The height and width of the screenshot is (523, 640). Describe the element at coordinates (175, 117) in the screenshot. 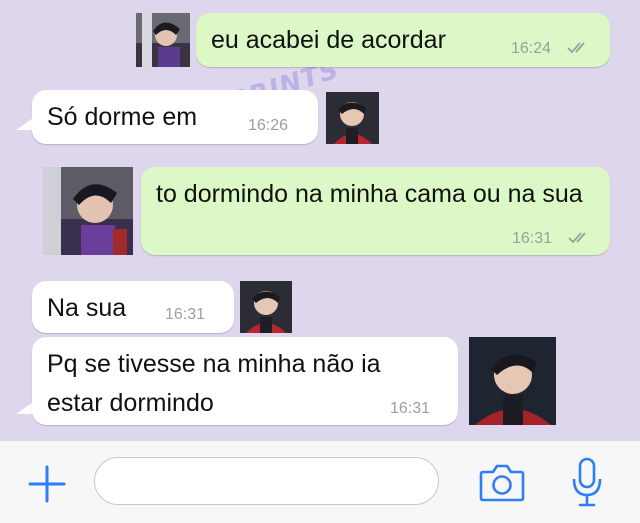

I see `message-bubble-incoming: Só dorme em 16:26` at that location.